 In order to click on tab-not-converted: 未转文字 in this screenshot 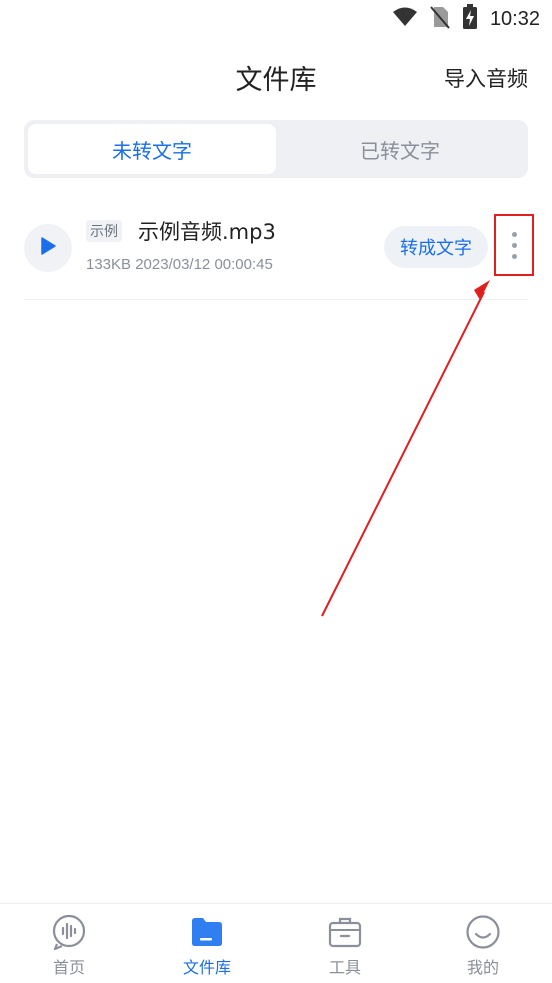, I will do `click(152, 149)`.